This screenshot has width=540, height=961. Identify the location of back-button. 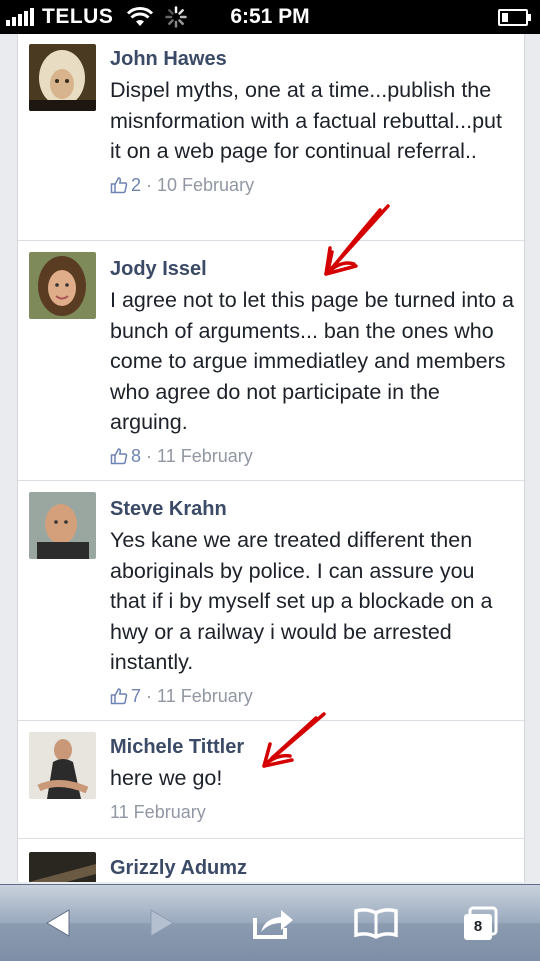
(58, 923).